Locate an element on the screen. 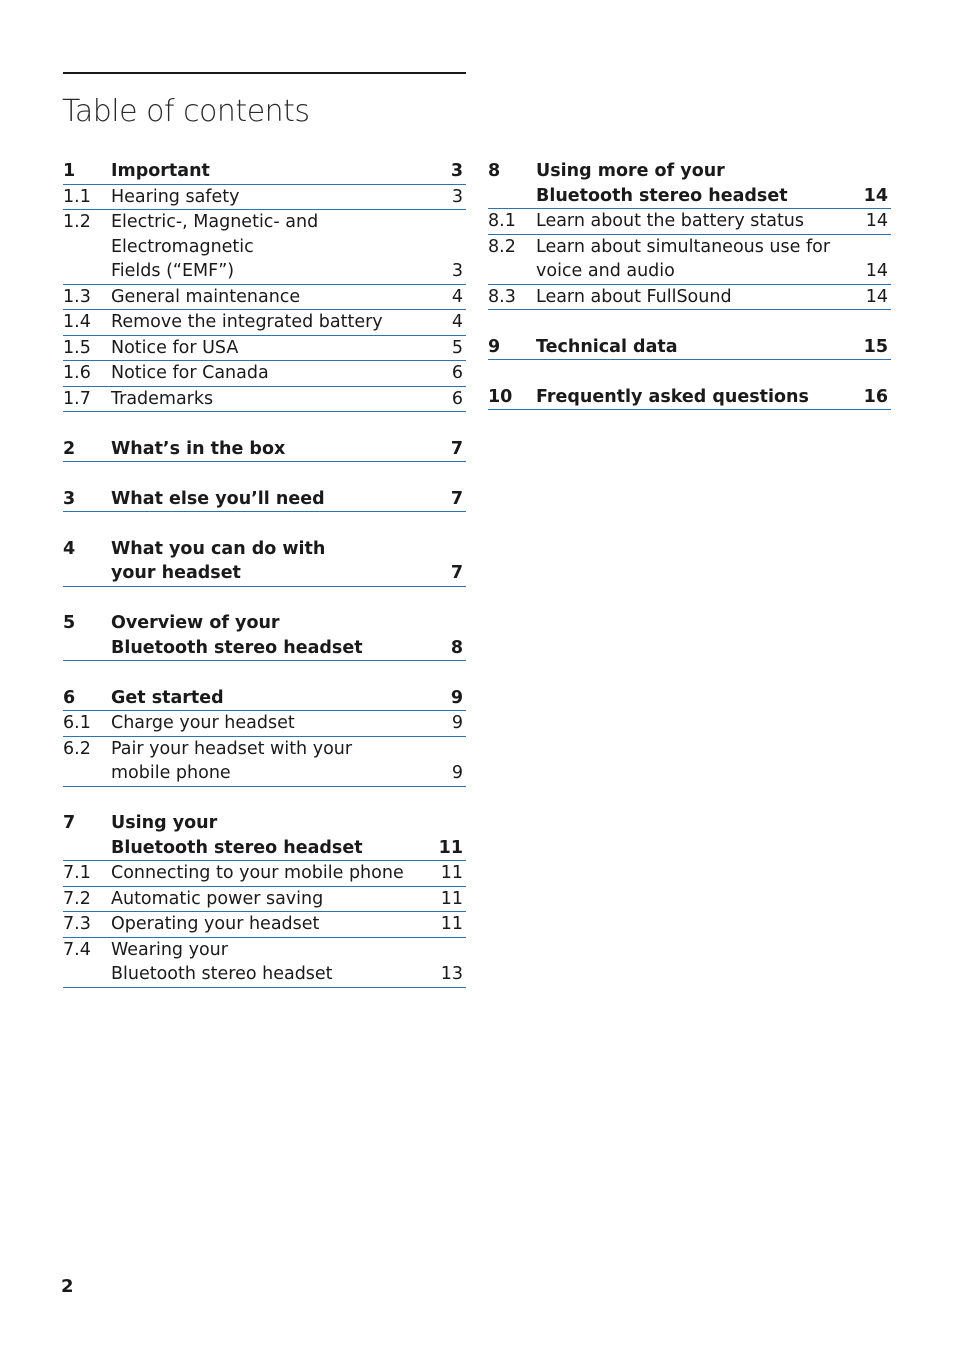 The width and height of the screenshot is (954, 1350). entry-title: Using your Bluetooth stereo headset is located at coordinates (268, 835).